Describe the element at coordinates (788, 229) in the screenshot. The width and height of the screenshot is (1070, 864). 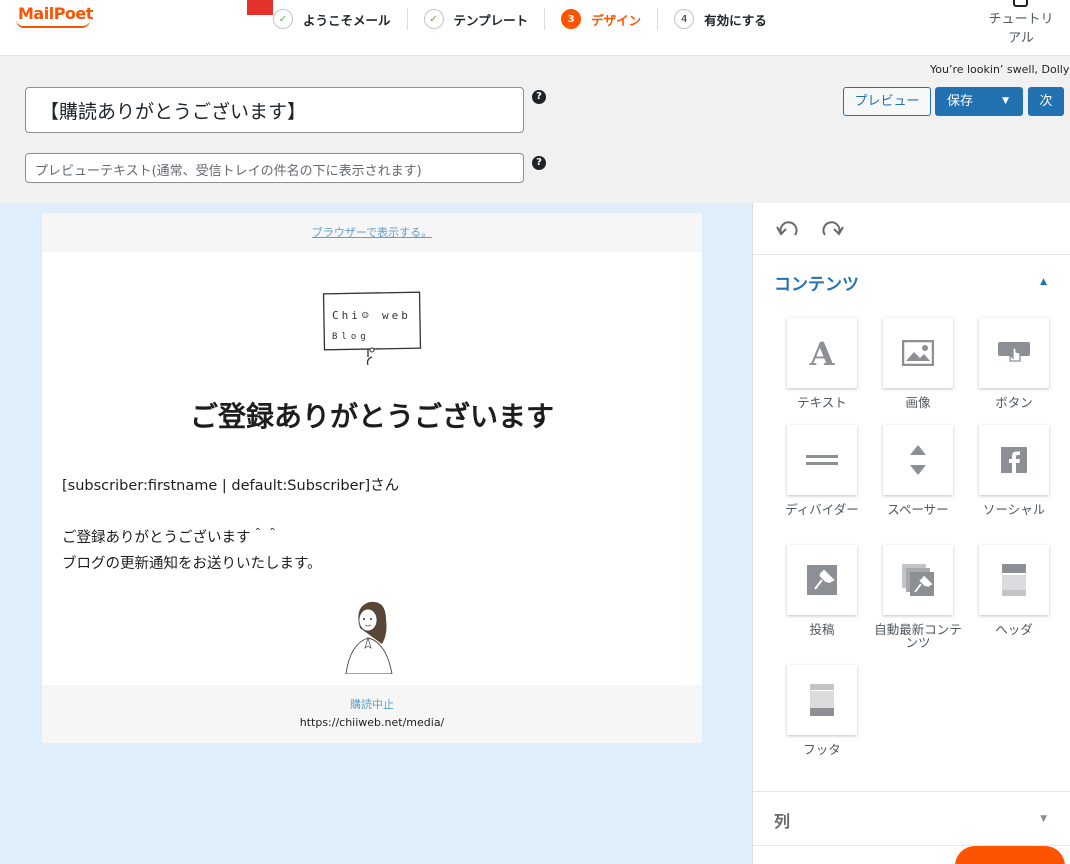
I see `undo-icon` at that location.